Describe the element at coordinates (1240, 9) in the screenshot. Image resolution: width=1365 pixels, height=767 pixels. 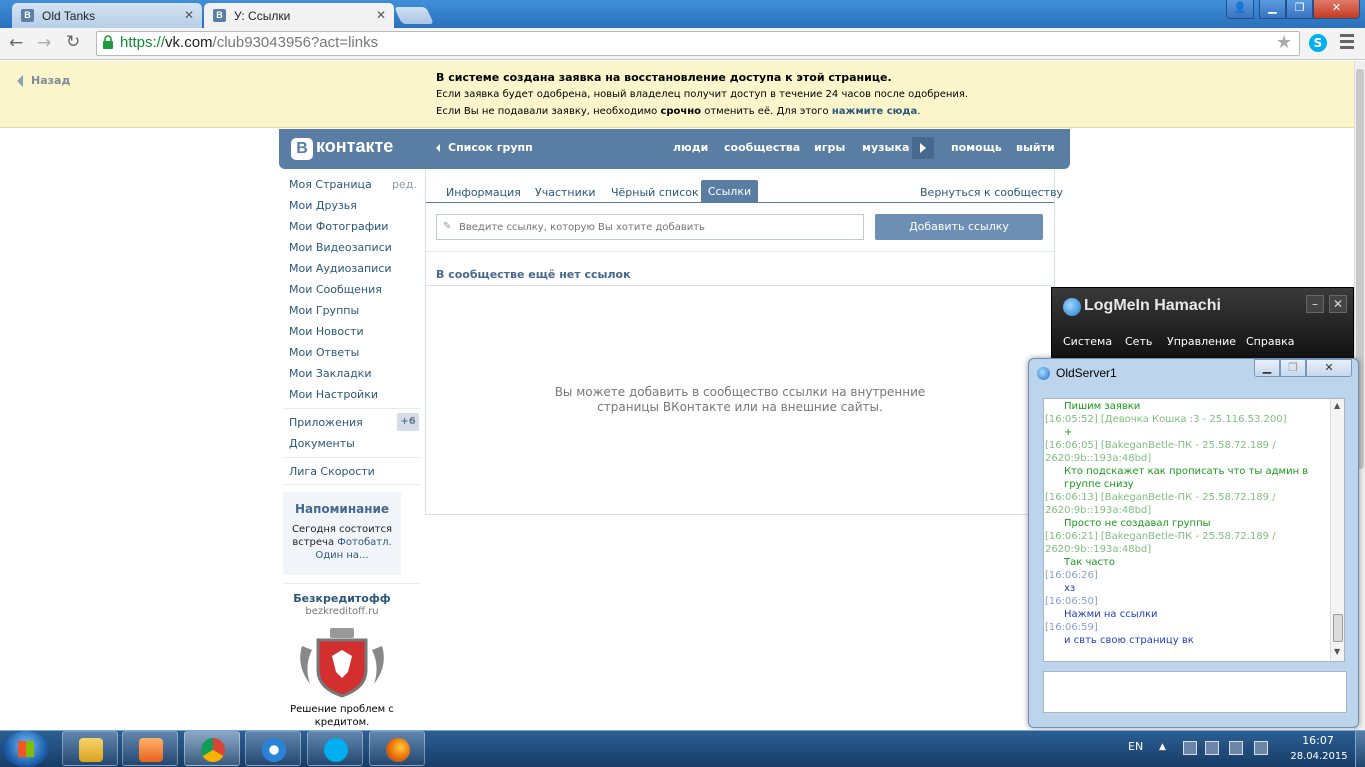
I see `user-profile-icon: 👤` at that location.